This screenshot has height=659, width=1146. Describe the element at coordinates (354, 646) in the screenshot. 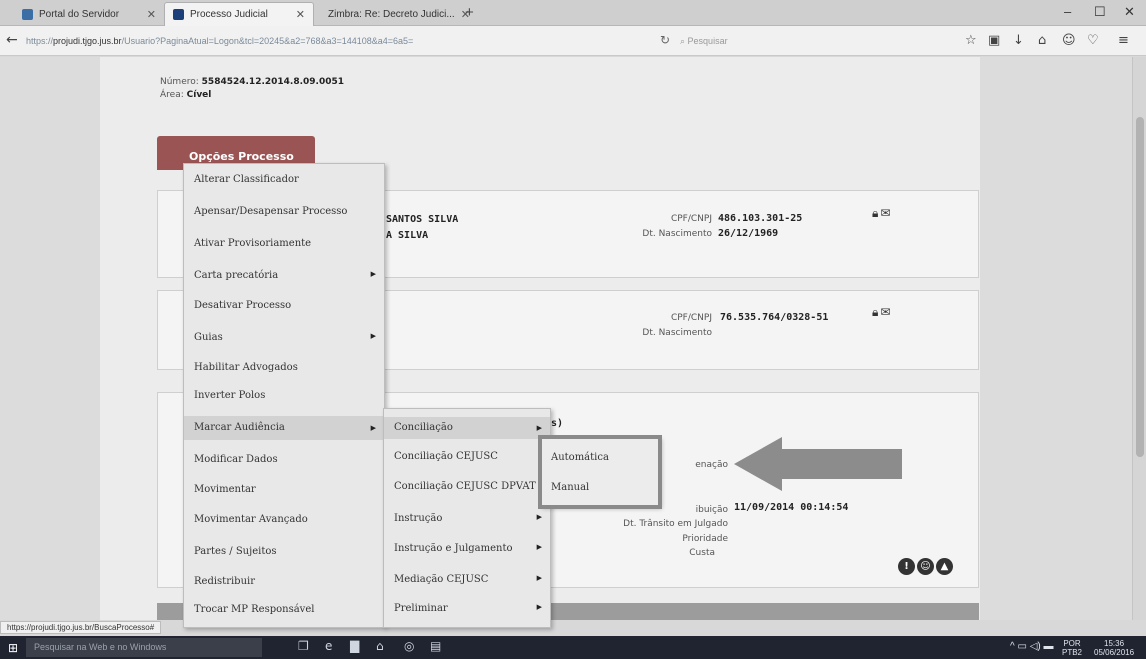

I see `file-explorer-icon: ▇` at that location.